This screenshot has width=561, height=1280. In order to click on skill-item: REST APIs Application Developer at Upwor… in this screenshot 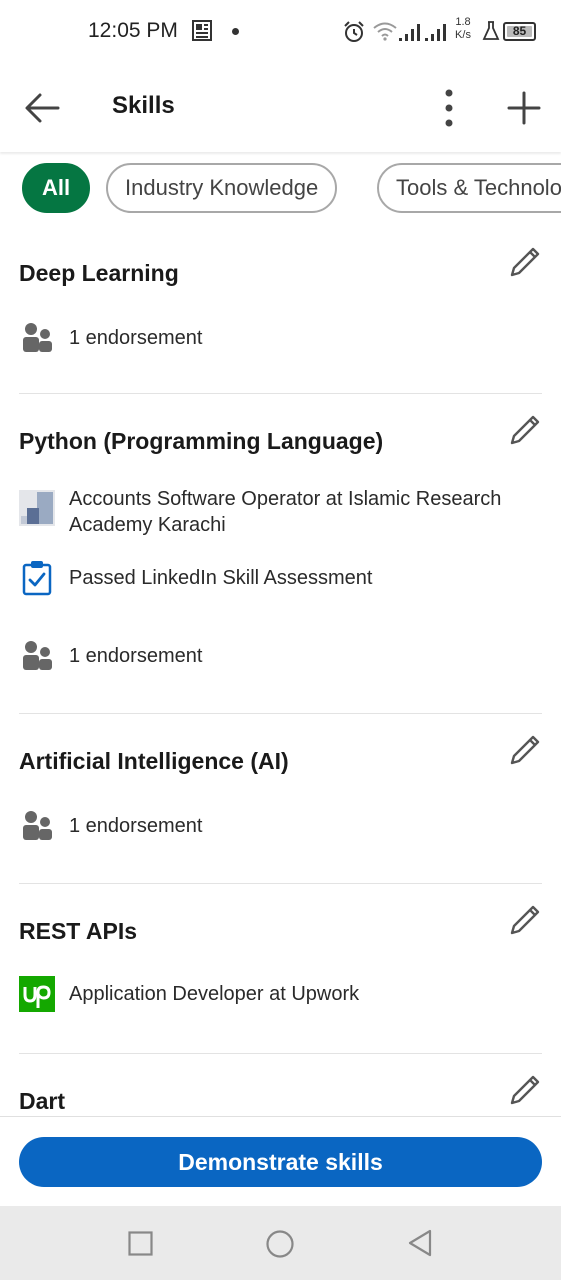, I will do `click(280, 969)`.